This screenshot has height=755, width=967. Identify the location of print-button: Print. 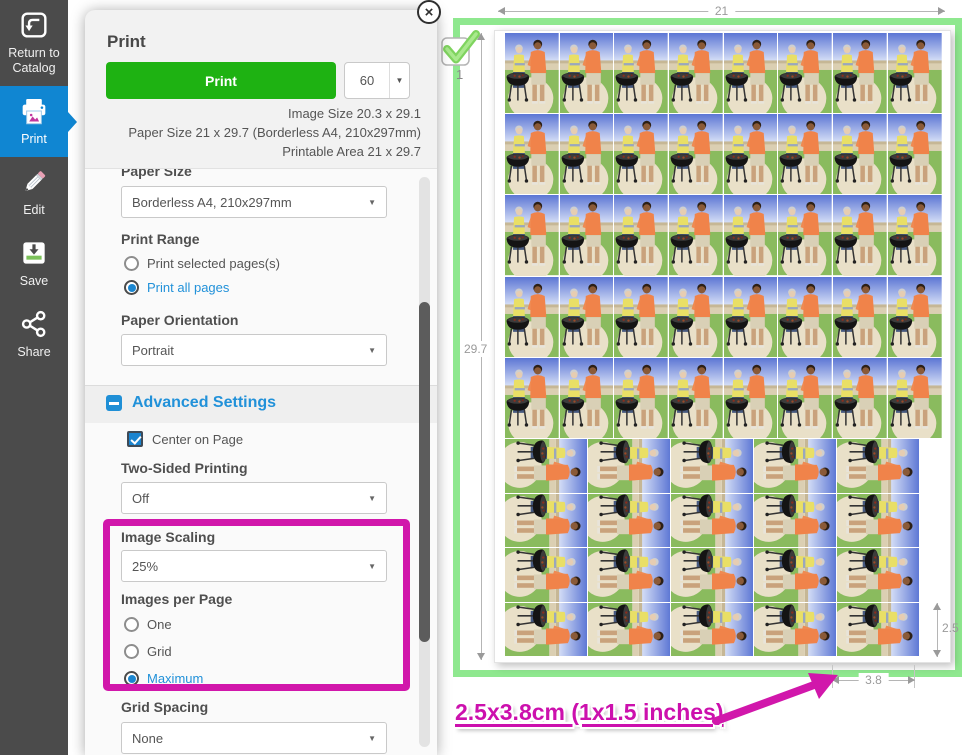
(221, 80).